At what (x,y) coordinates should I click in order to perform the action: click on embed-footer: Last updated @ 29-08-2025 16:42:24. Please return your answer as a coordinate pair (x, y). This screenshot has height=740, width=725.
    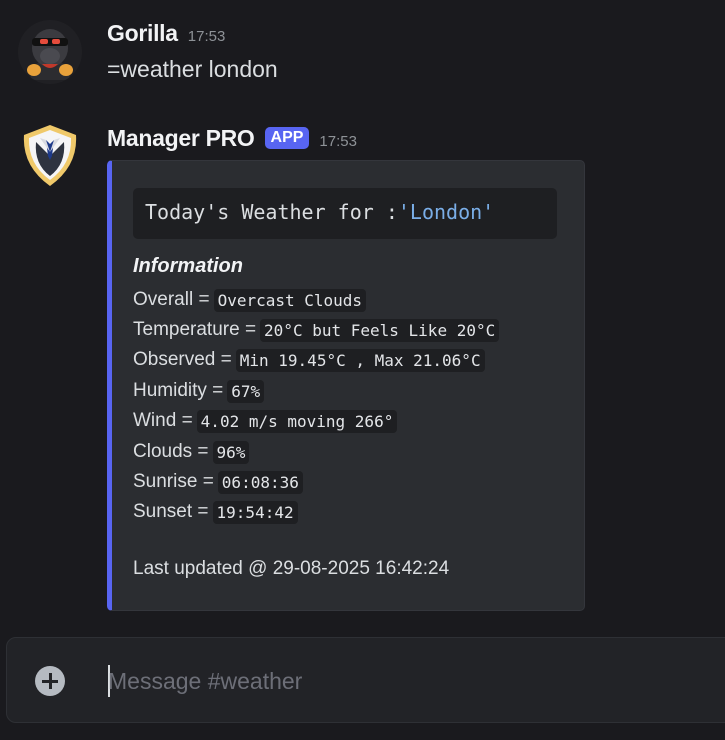
    Looking at the image, I should click on (291, 568).